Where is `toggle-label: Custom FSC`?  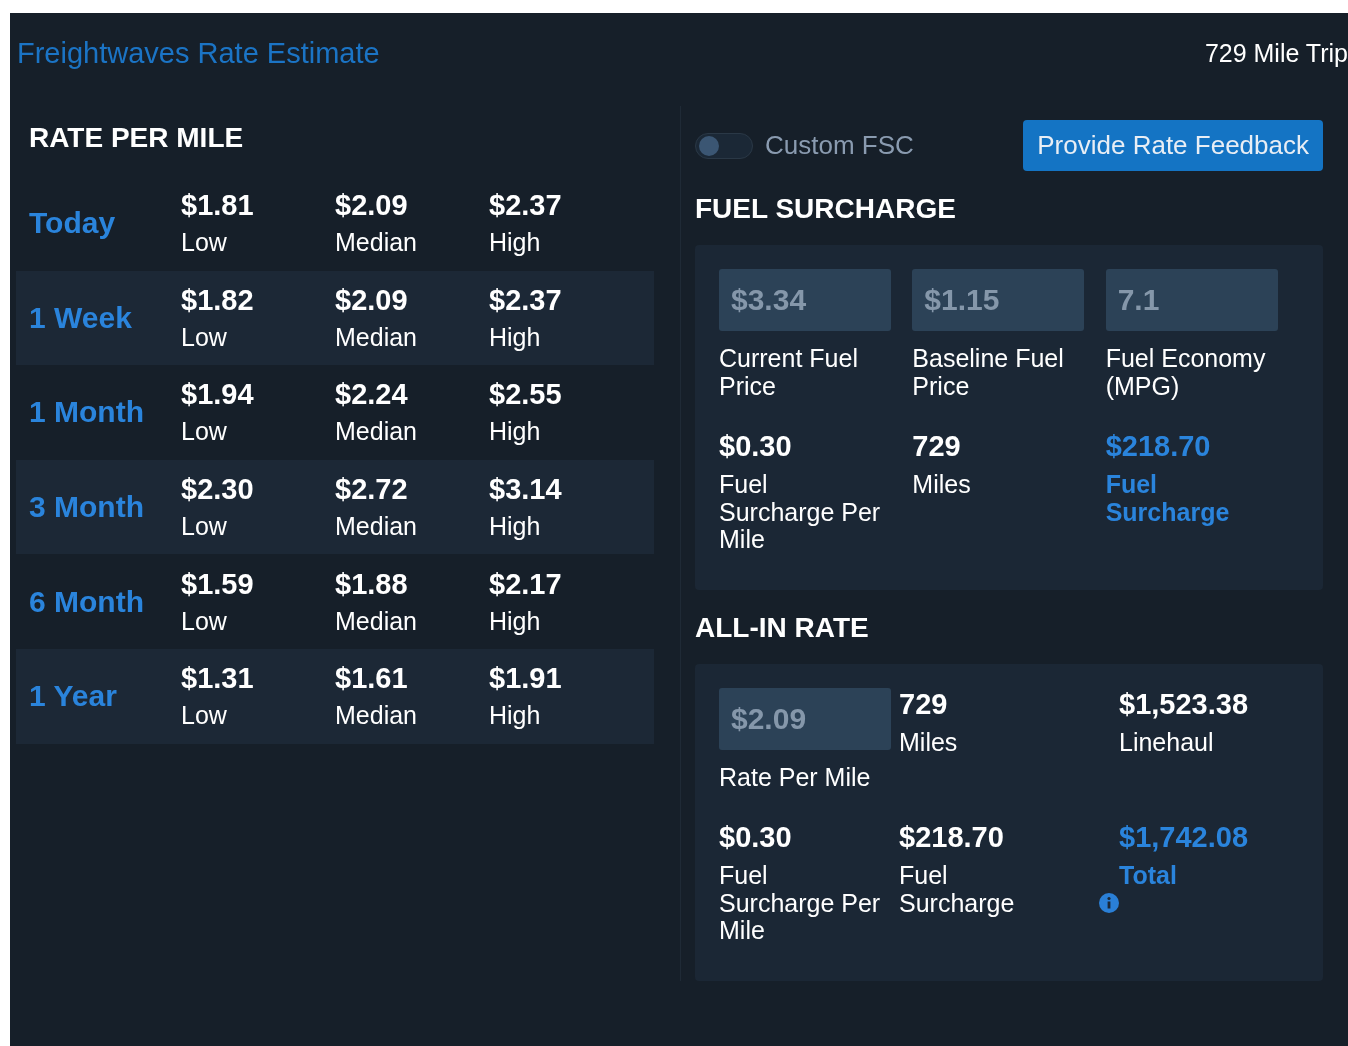
toggle-label: Custom FSC is located at coordinates (839, 145).